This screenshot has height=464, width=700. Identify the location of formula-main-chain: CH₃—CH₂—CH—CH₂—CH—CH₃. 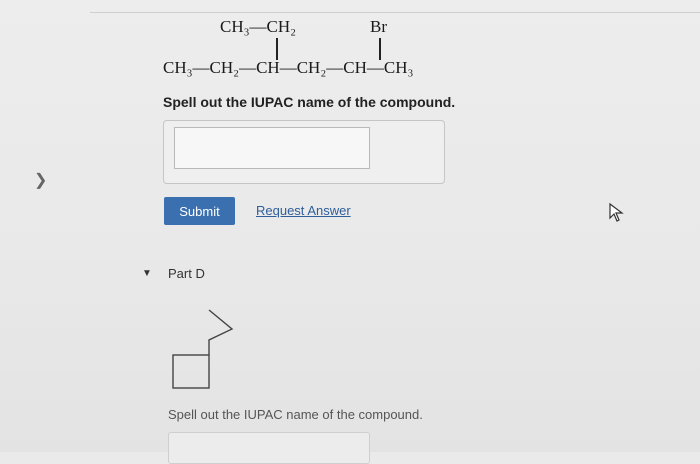
(288, 68).